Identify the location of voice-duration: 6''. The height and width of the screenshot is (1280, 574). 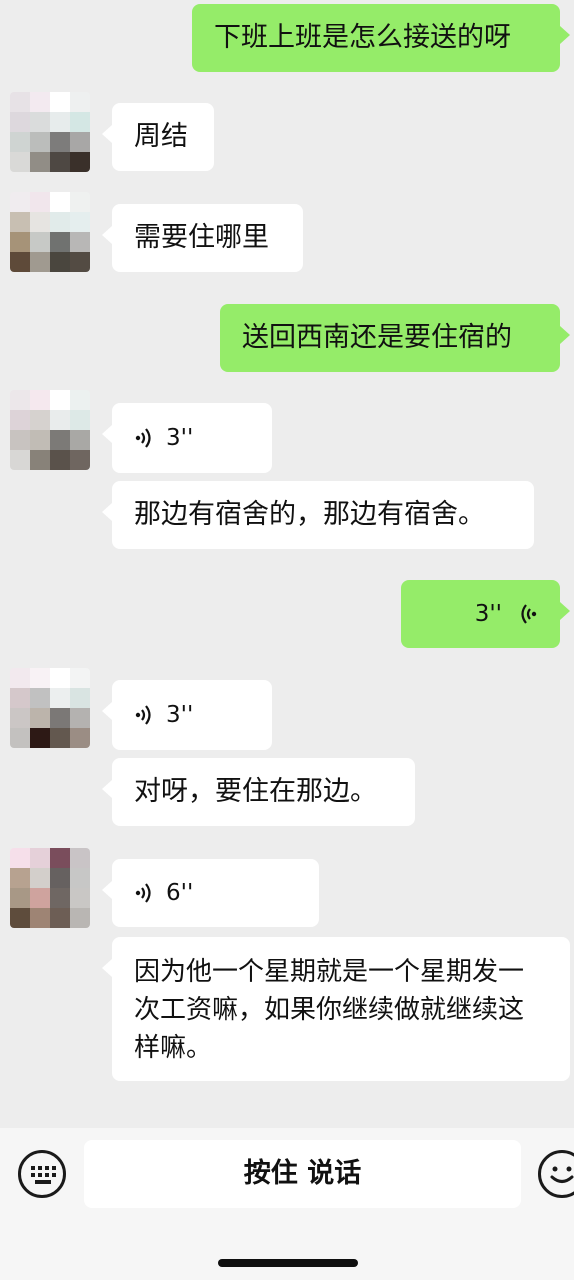
(180, 893).